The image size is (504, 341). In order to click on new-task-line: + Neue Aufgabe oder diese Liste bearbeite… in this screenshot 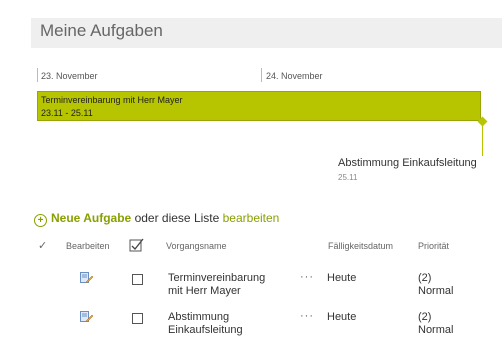, I will do `click(156, 219)`.